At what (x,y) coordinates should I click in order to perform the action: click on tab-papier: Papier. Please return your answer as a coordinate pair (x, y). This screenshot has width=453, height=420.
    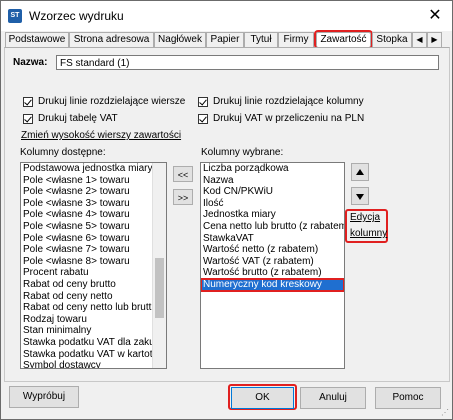
    Looking at the image, I should click on (225, 39).